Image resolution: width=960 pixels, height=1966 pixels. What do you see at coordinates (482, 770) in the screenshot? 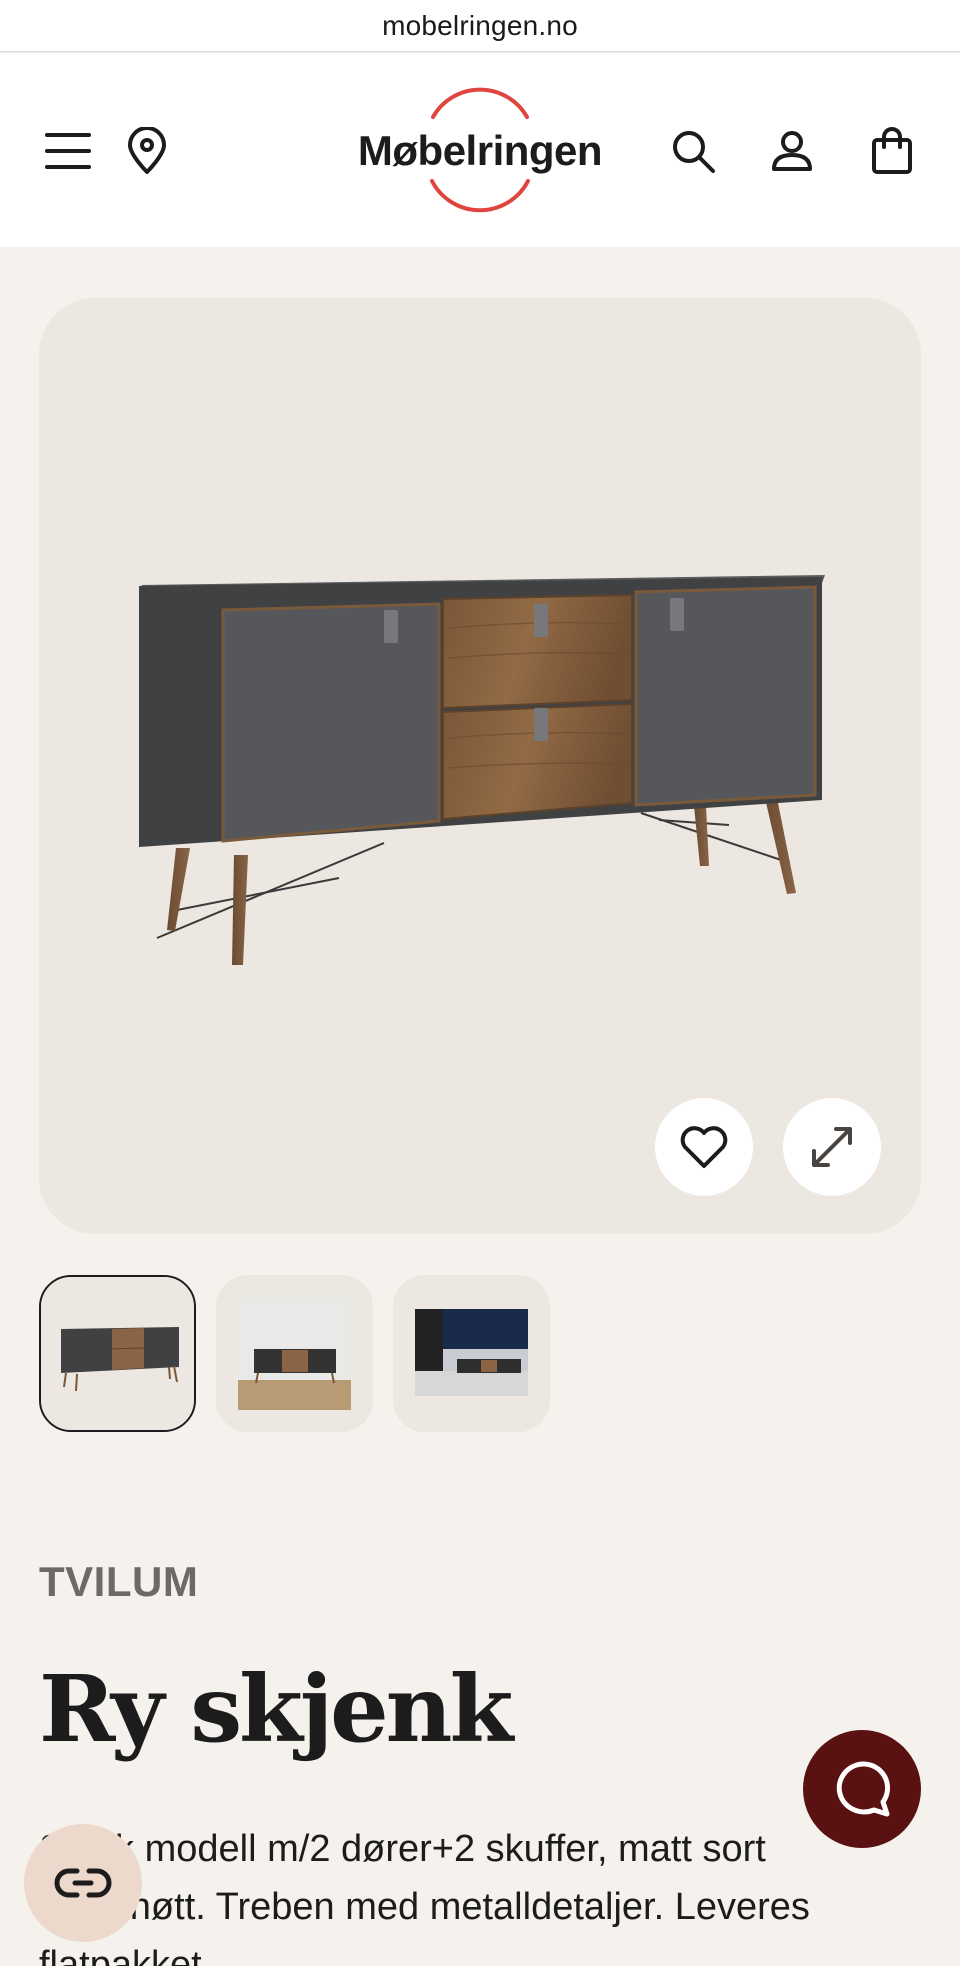
I see `product-image` at bounding box center [482, 770].